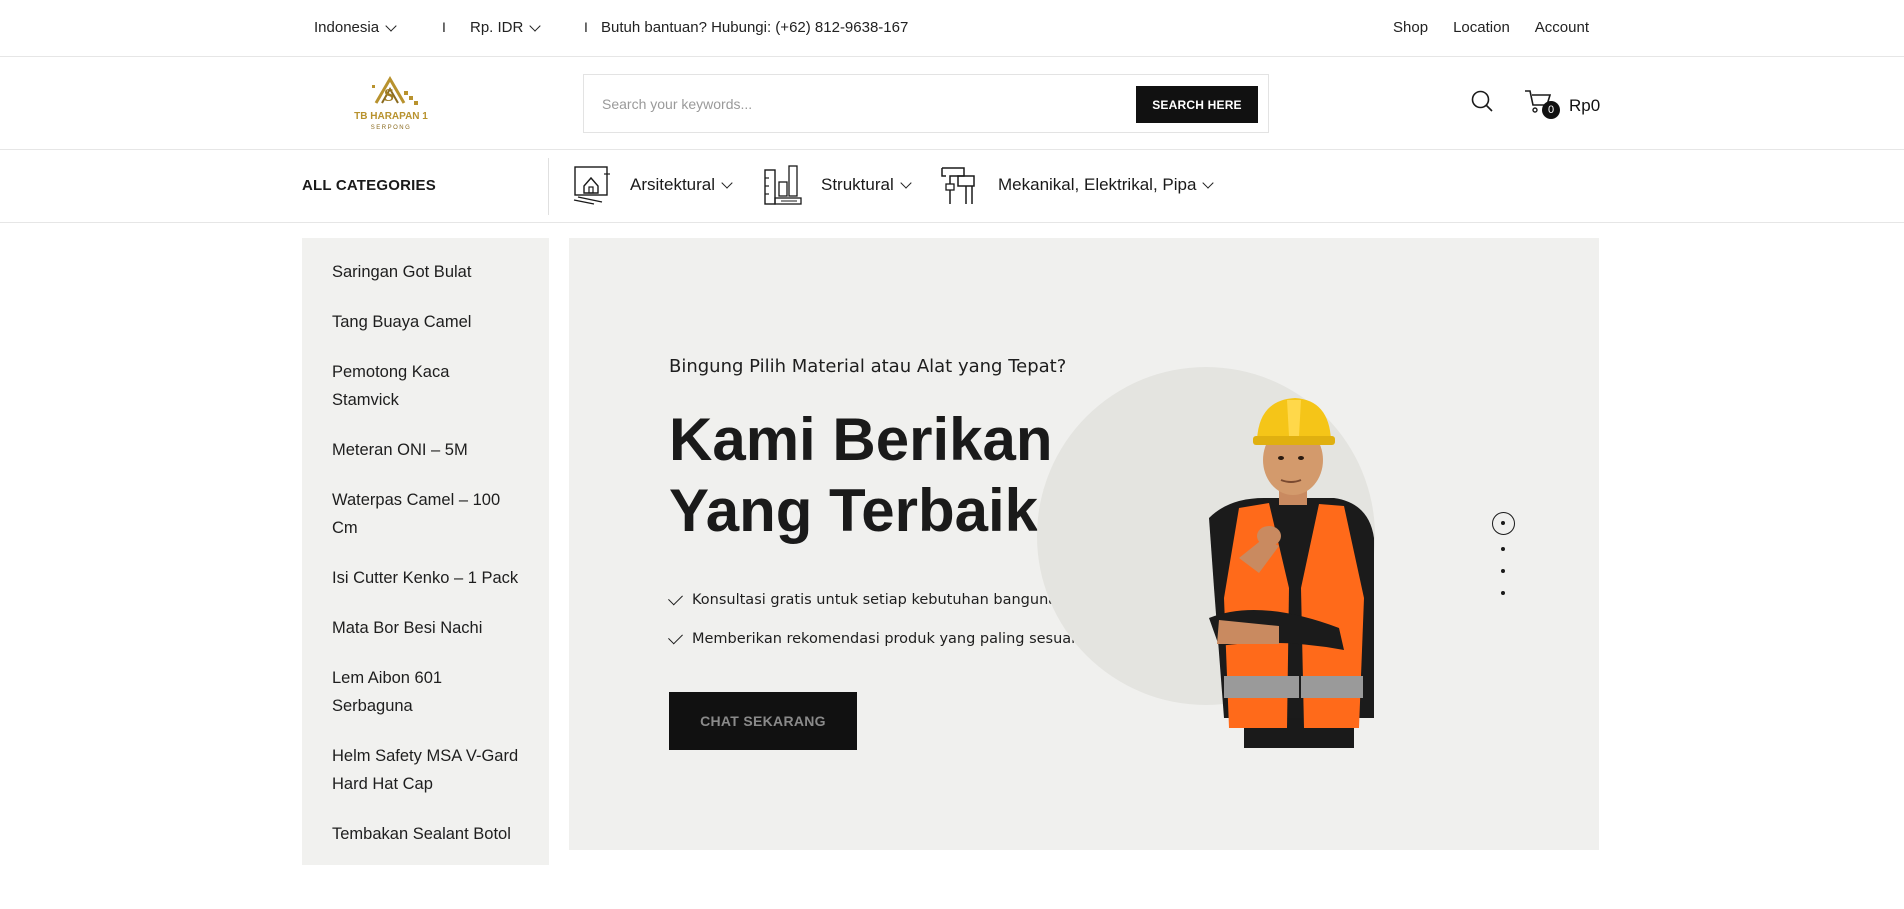 This screenshot has width=1904, height=909. I want to click on search-icon, so click(1482, 101).